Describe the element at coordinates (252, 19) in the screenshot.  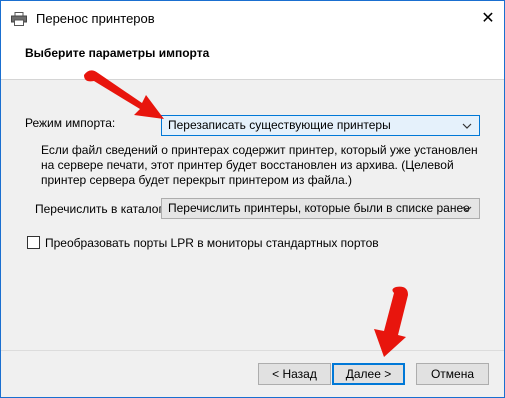
I see `title-bar: Перенос принтеров ✕` at that location.